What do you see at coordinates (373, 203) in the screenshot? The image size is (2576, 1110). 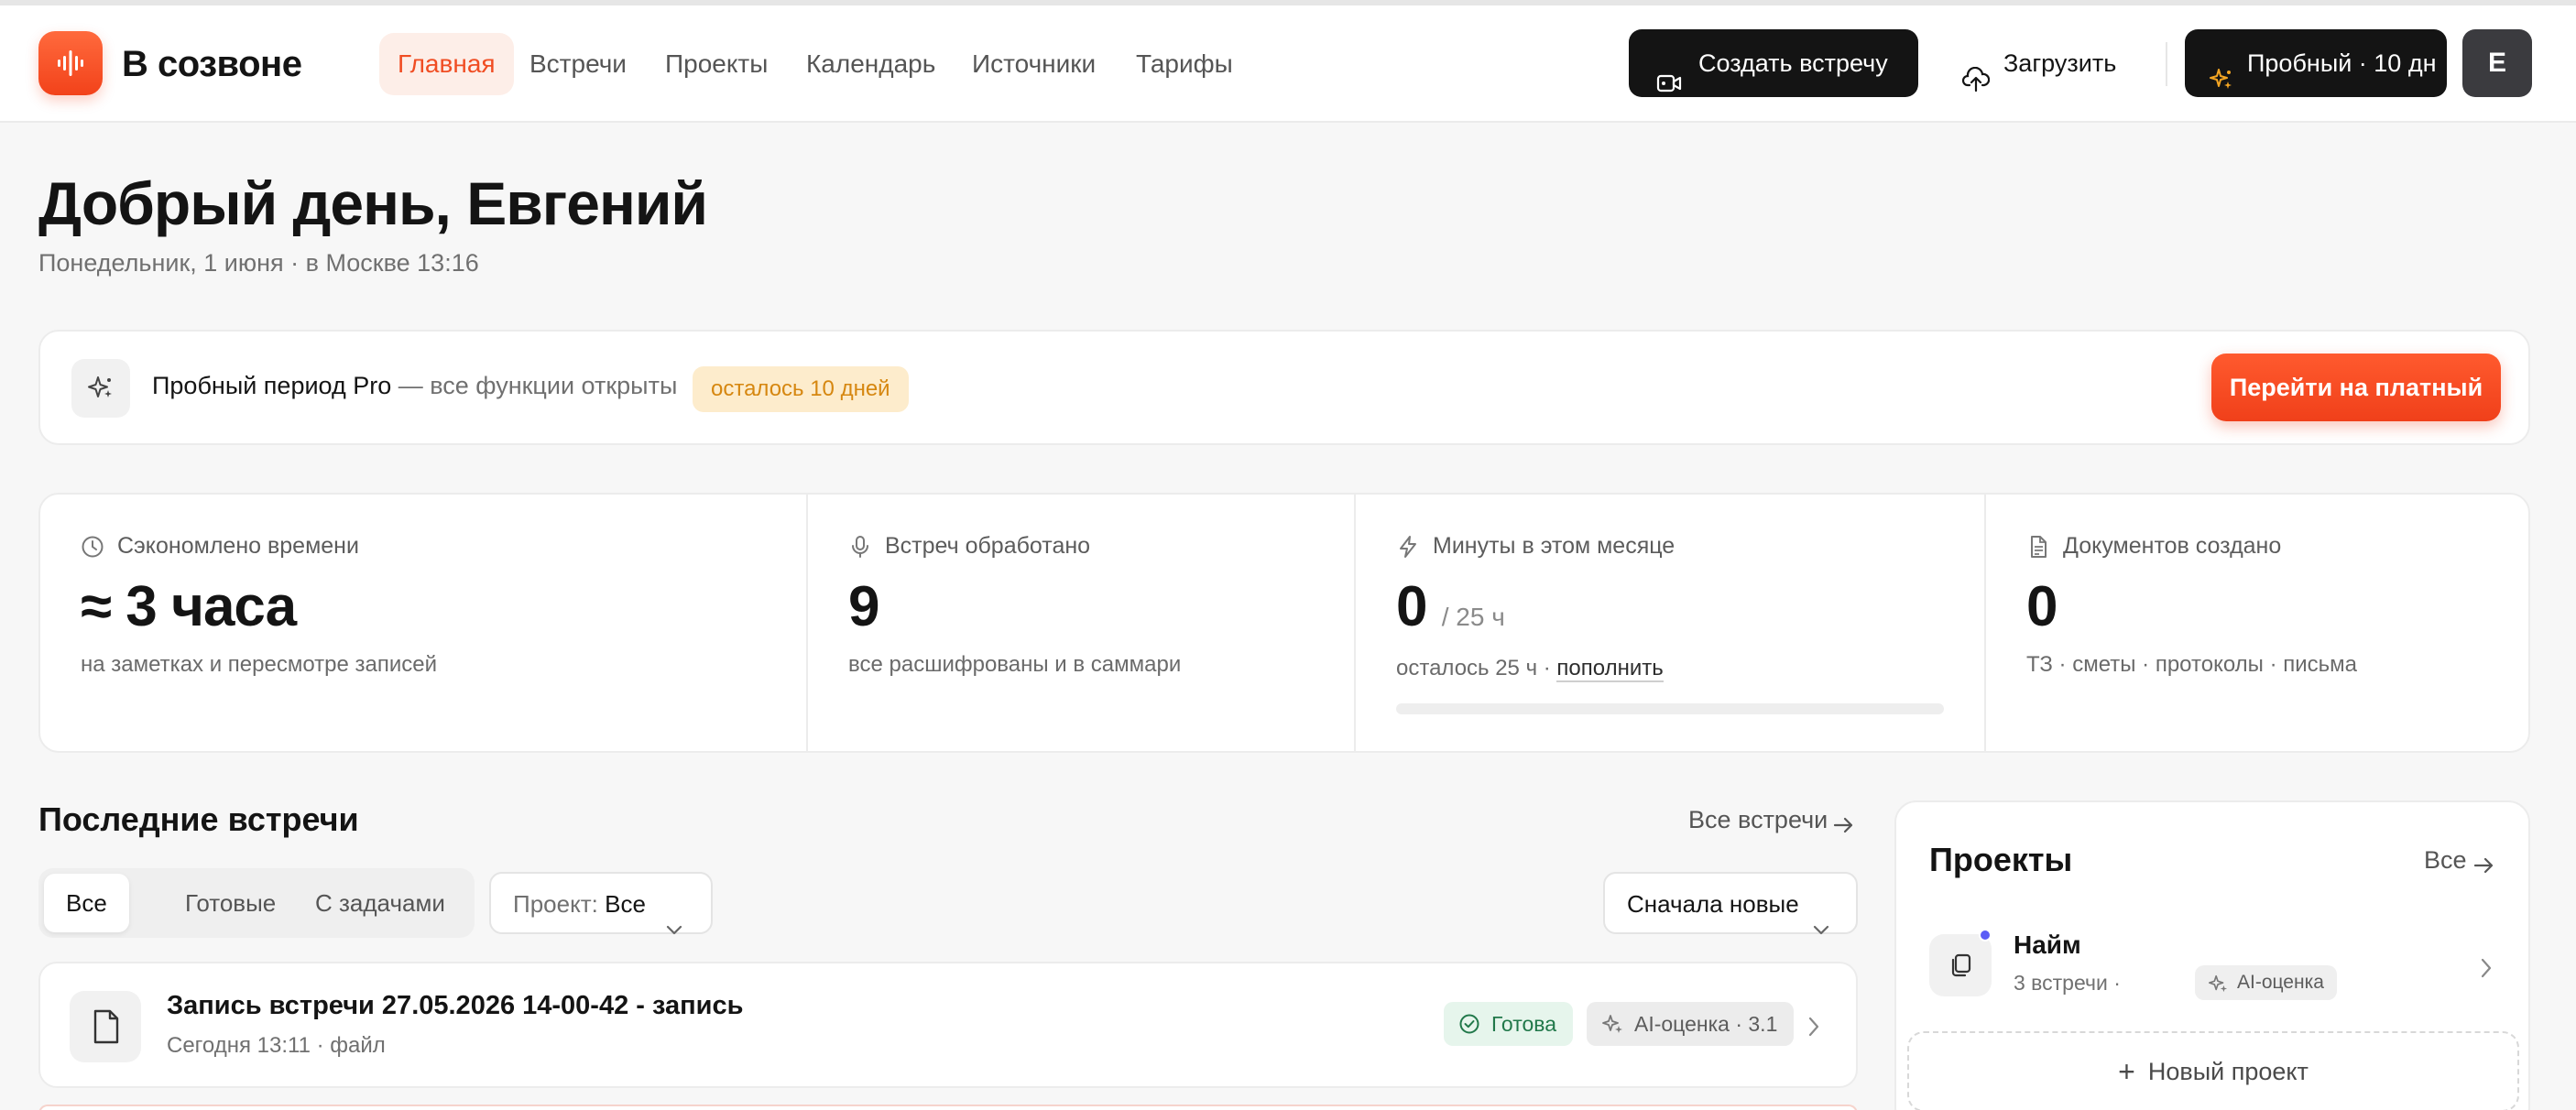 I see `page-title: Добрый день, Евгений` at bounding box center [373, 203].